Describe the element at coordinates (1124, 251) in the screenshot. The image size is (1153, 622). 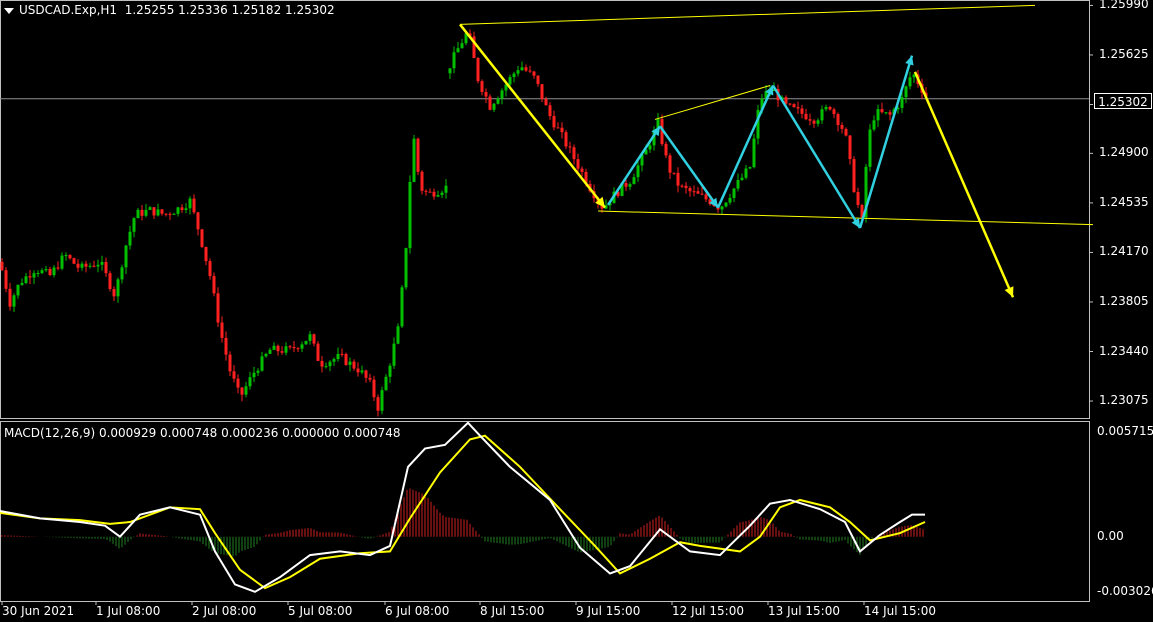
I see `price-tick-label: 1.24170` at that location.